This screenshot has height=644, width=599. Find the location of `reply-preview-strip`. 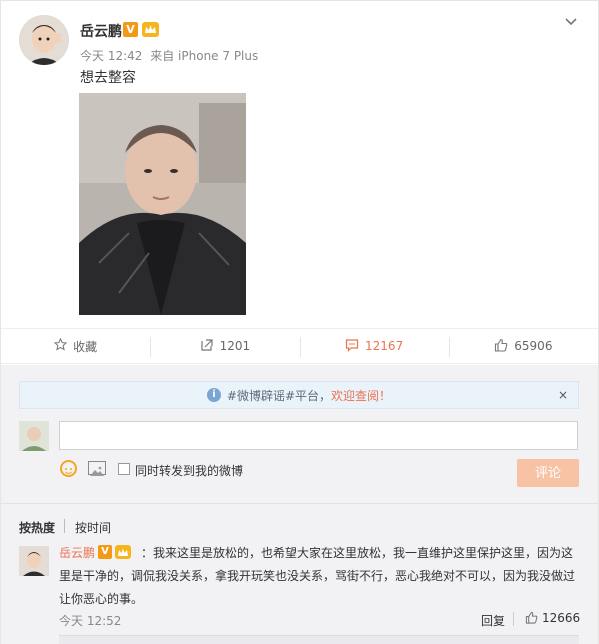

reply-preview-strip is located at coordinates (319, 639).